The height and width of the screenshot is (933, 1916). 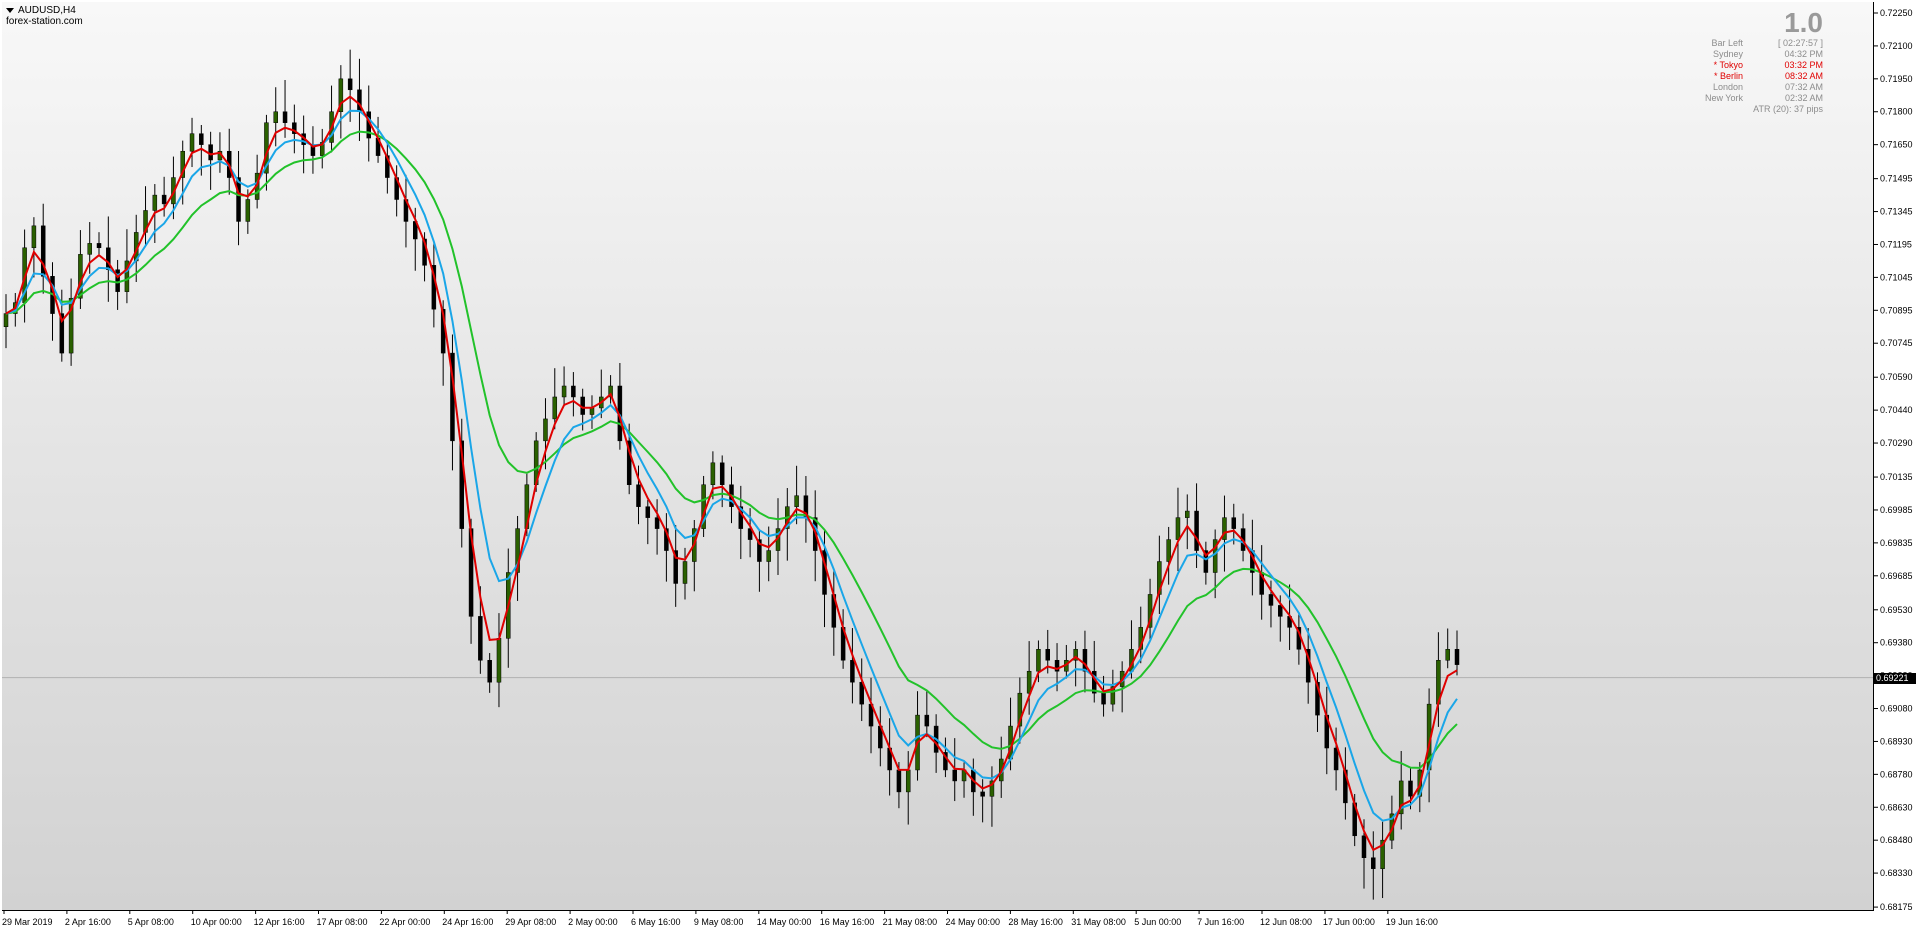 What do you see at coordinates (784, 922) in the screenshot?
I see `x-tick-label: 14 May 00:00` at bounding box center [784, 922].